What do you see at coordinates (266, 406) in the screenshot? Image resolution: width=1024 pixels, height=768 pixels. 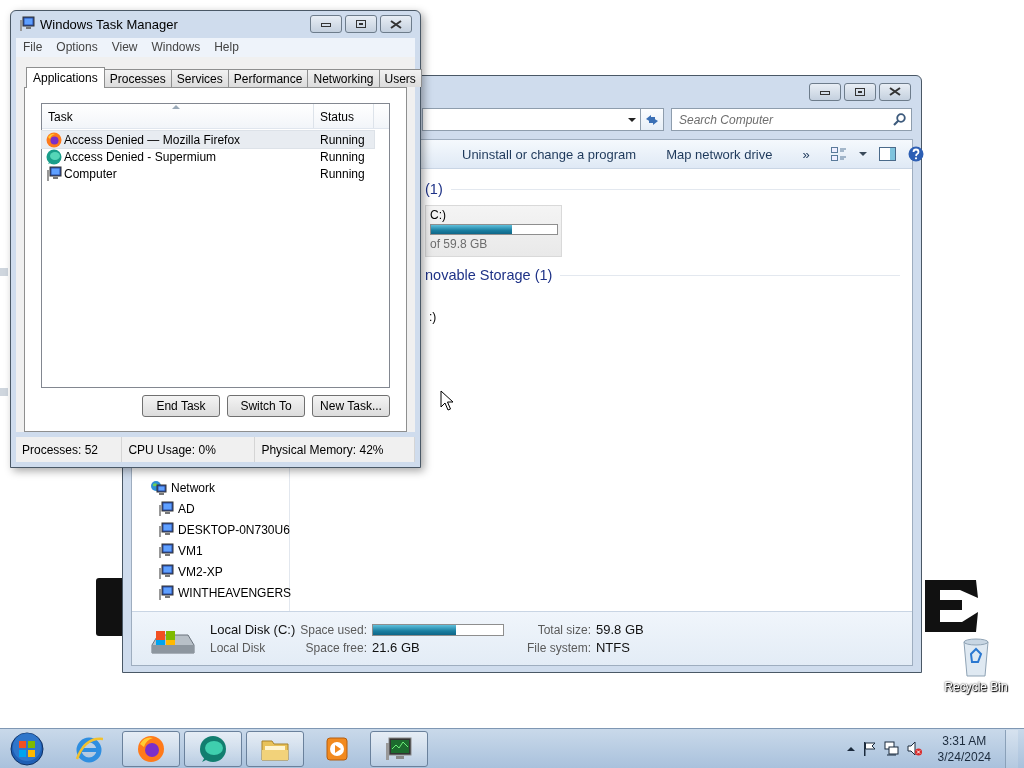 I see `action-button: Switch To` at bounding box center [266, 406].